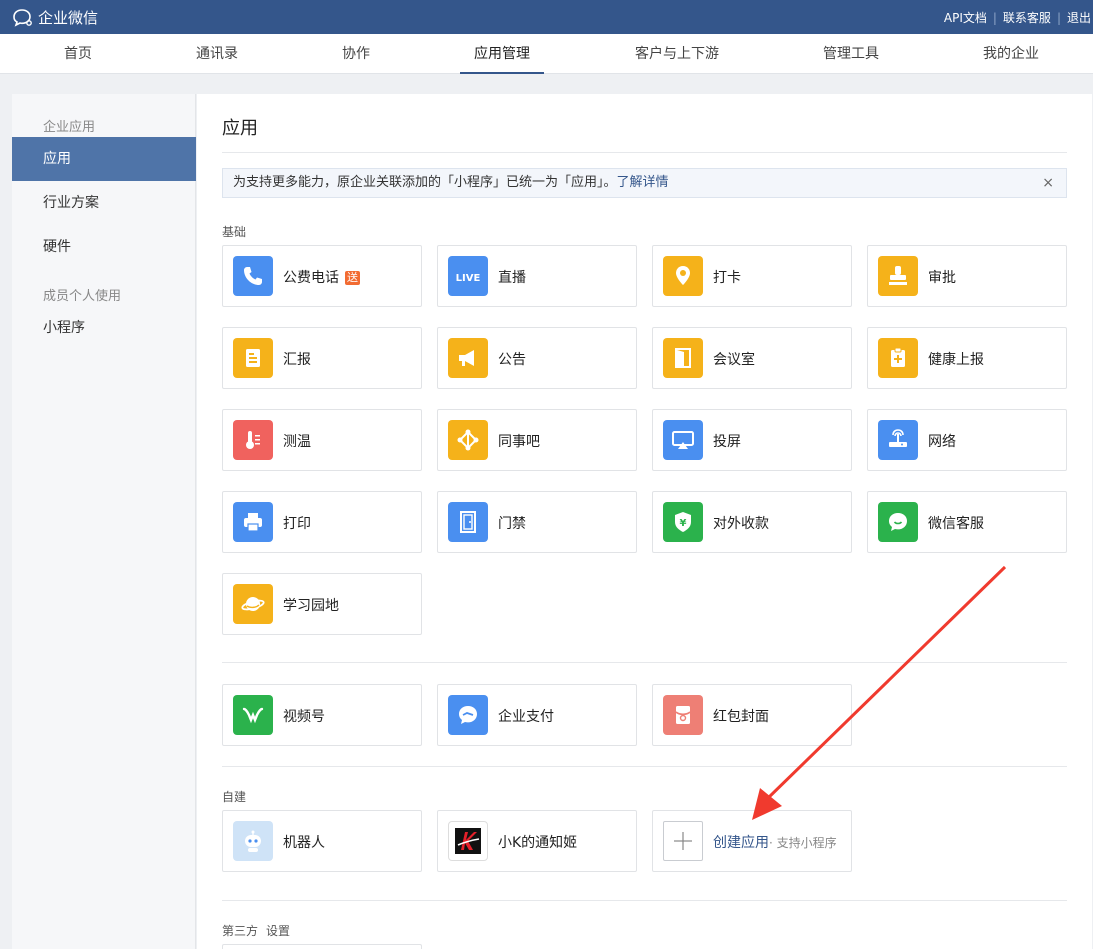 This screenshot has height=949, width=1093. Describe the element at coordinates (104, 328) in the screenshot. I see `sidebar-item-mini-programs: 小程序` at that location.